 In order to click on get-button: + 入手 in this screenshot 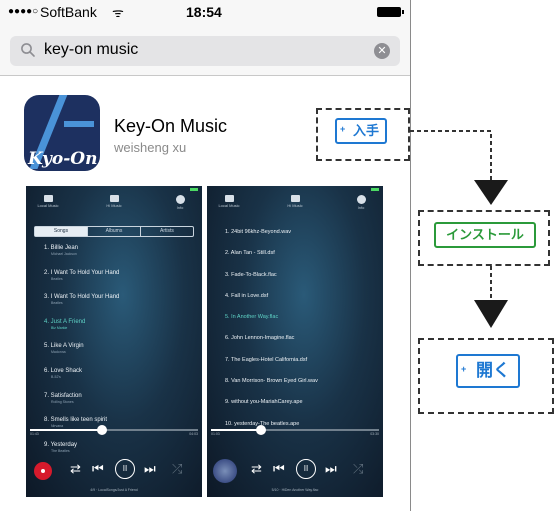, I will do `click(361, 131)`.